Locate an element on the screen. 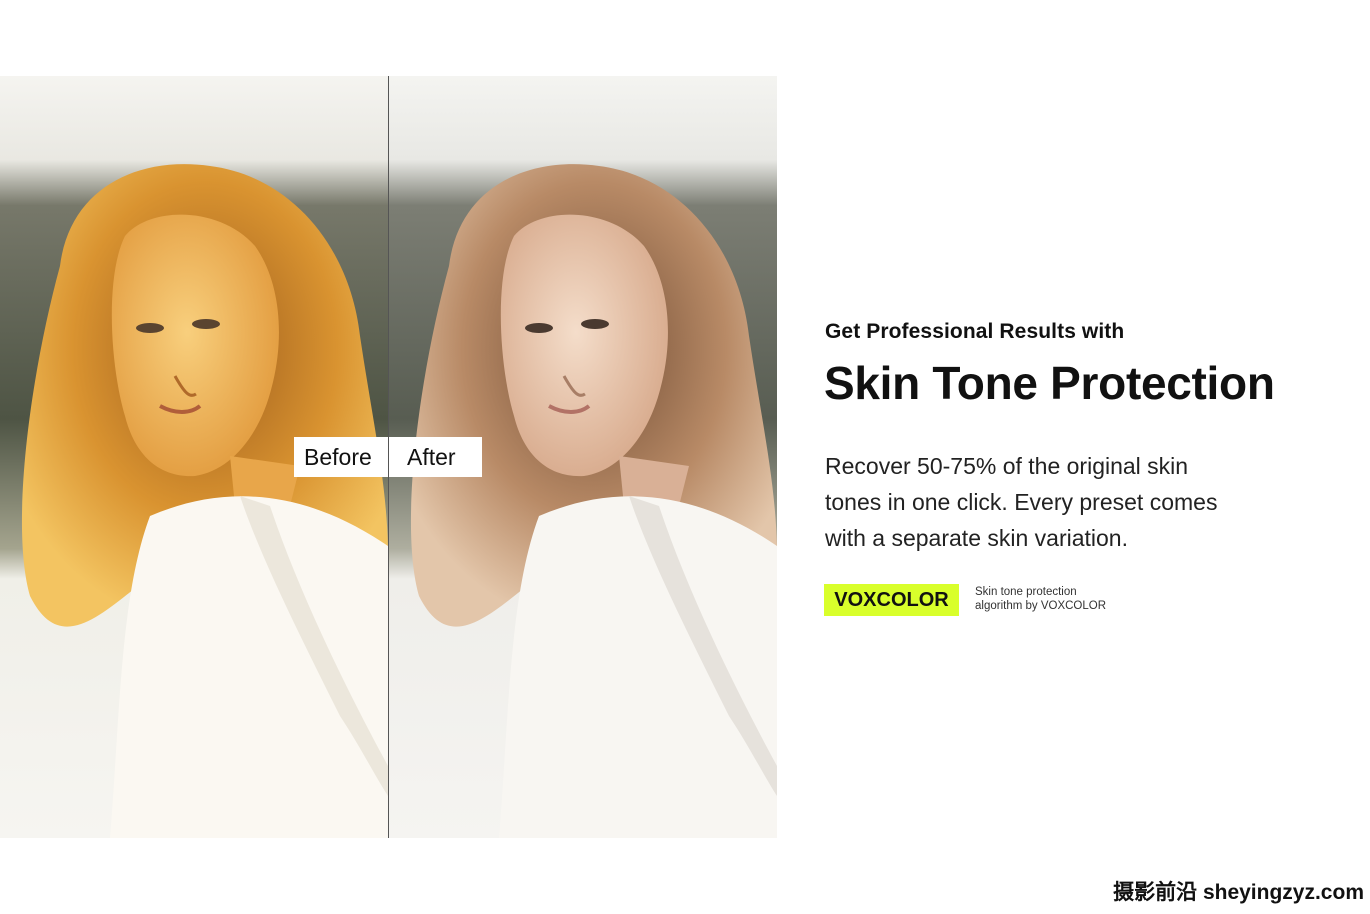 This screenshot has width=1370, height=914. badge-note-line: algorithm by VOXCOLOR is located at coordinates (1041, 606).